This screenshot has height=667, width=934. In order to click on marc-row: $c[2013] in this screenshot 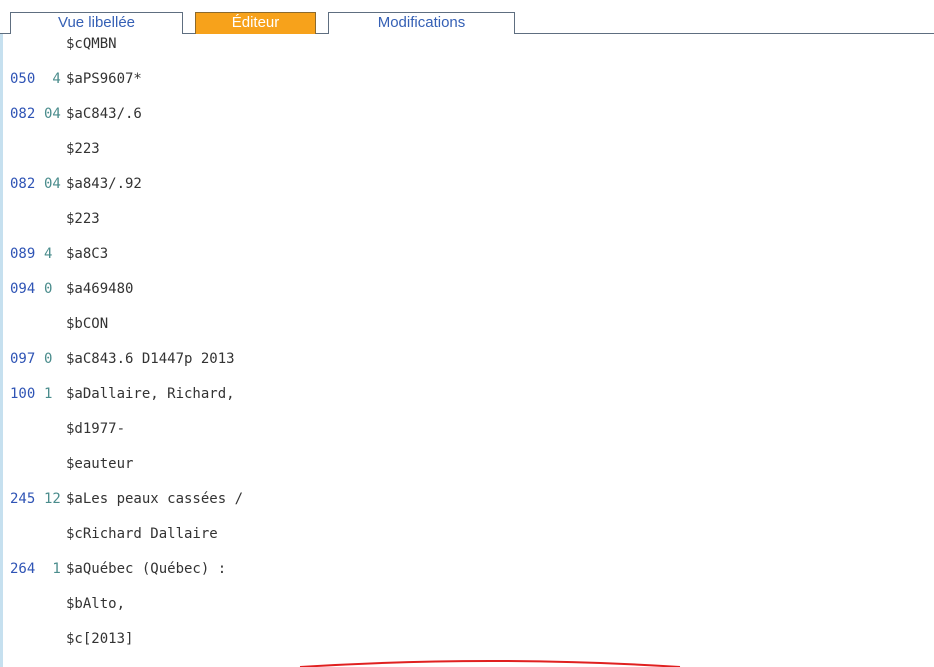, I will do `click(460, 639)`.